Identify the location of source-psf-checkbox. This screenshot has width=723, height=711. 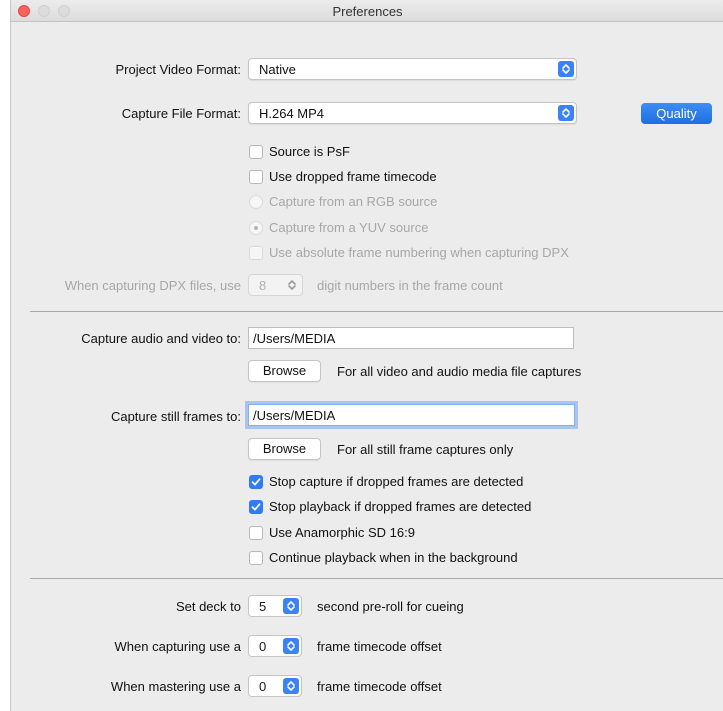
(256, 152).